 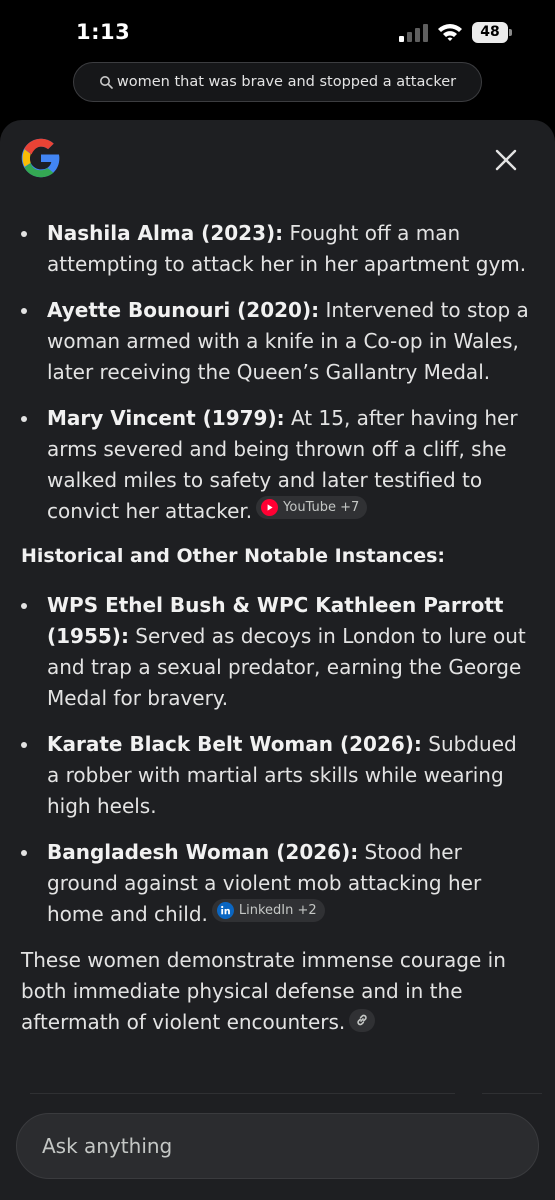 I want to click on search-icon, so click(x=106, y=82).